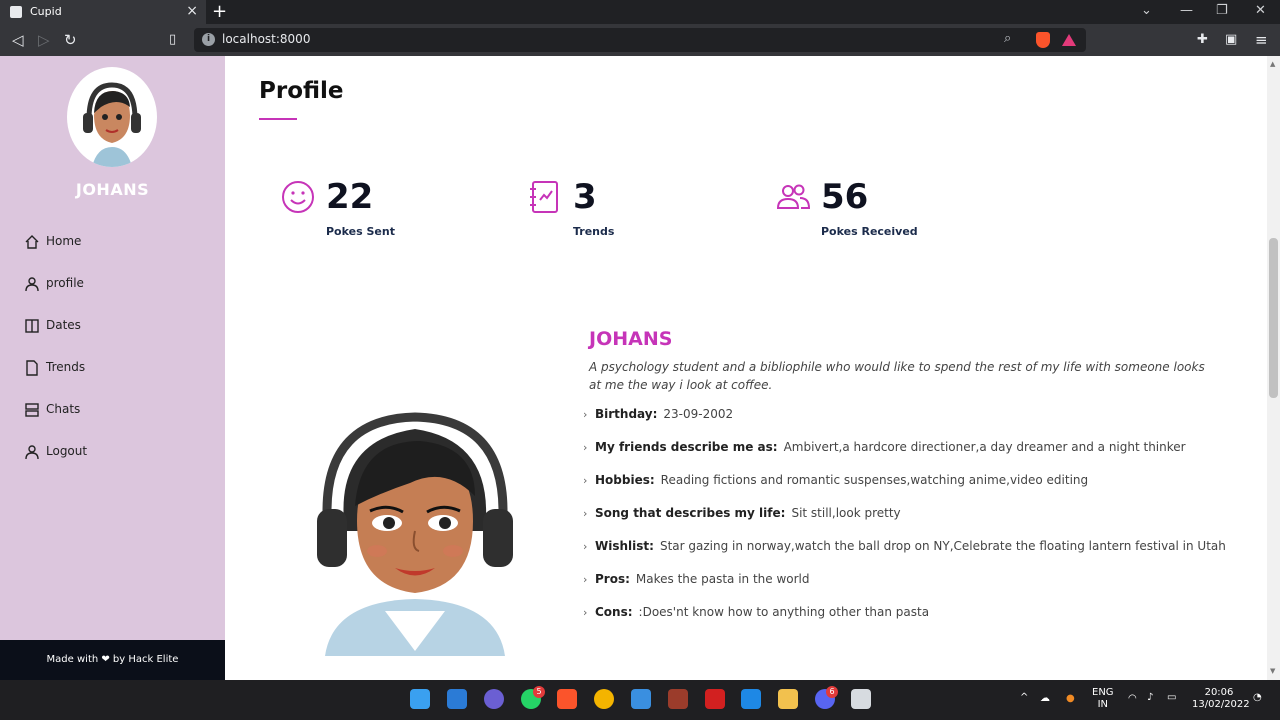 This screenshot has height=720, width=1280. Describe the element at coordinates (32, 242) in the screenshot. I see `home-icon` at that location.